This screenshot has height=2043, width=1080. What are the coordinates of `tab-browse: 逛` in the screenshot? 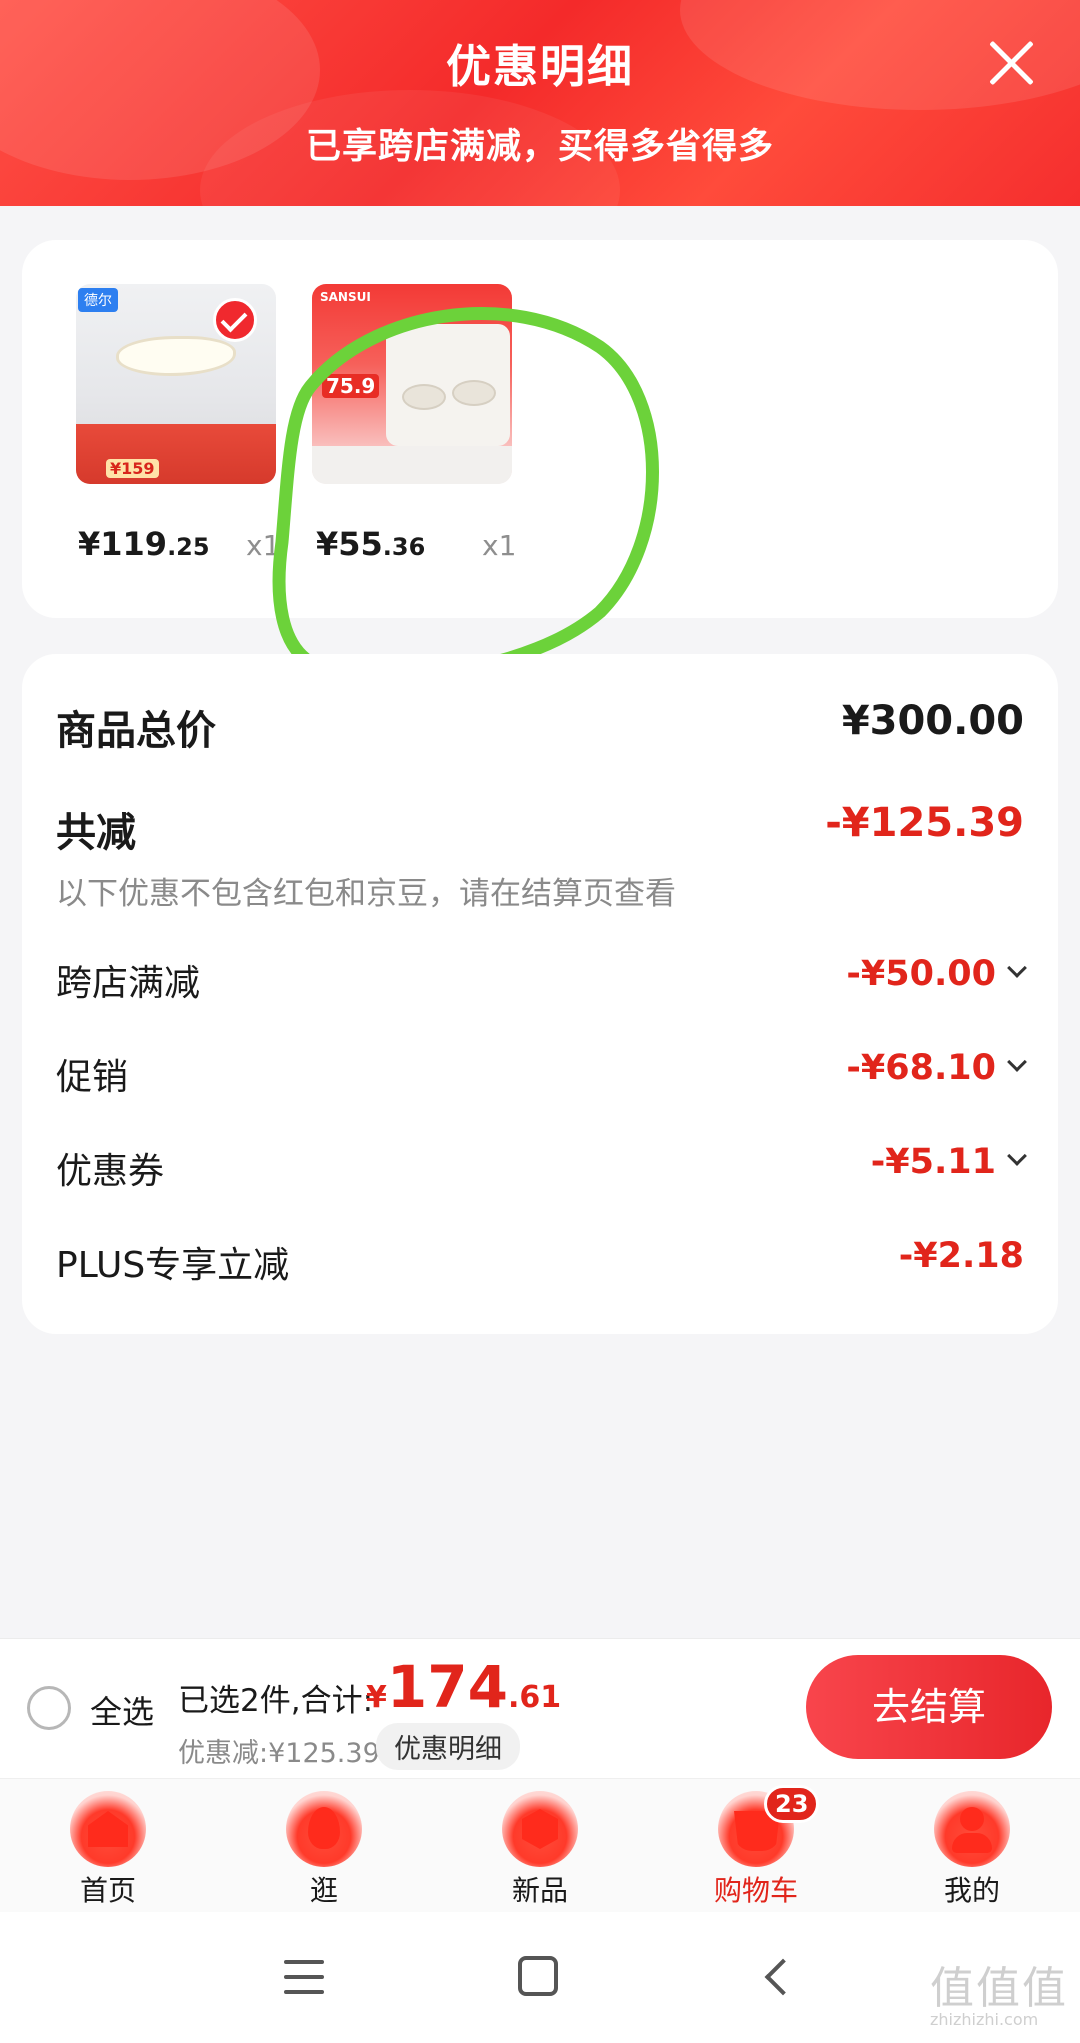 It's located at (324, 1850).